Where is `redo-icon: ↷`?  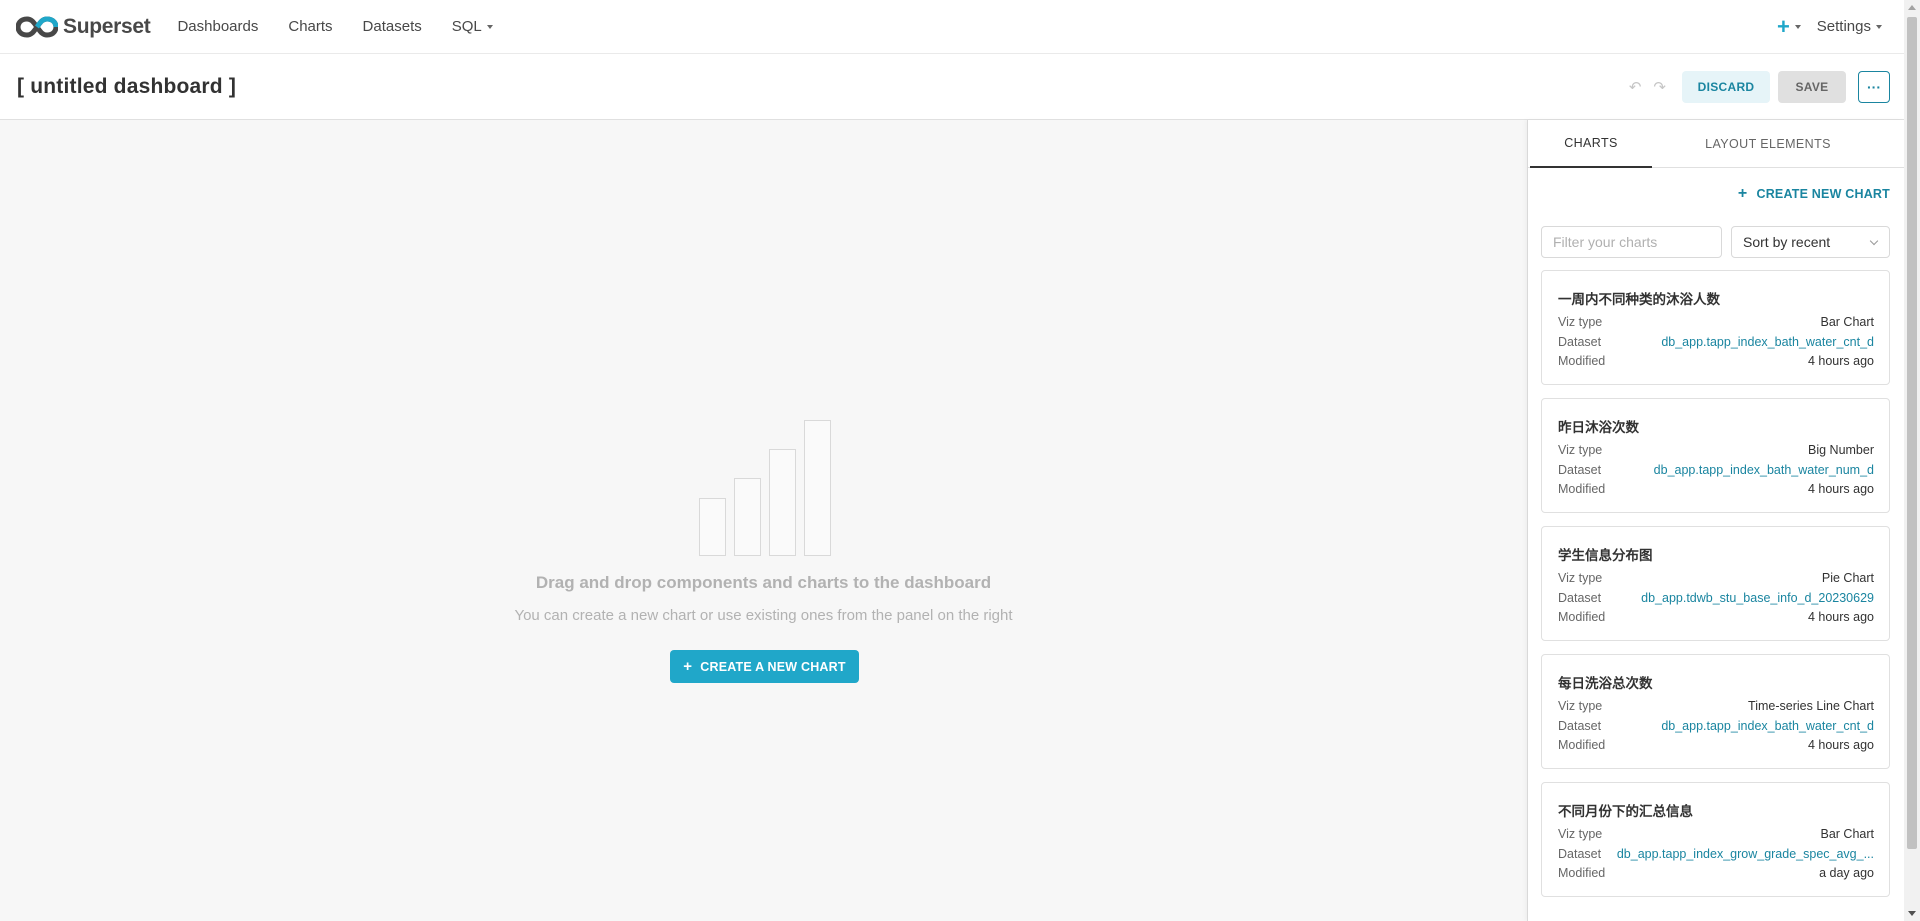
redo-icon: ↷ is located at coordinates (1659, 87).